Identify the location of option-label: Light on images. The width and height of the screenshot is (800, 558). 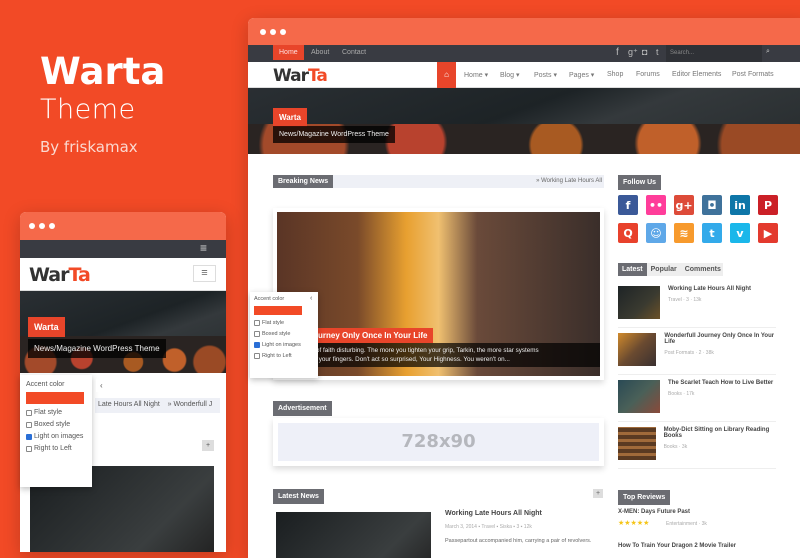
(59, 436).